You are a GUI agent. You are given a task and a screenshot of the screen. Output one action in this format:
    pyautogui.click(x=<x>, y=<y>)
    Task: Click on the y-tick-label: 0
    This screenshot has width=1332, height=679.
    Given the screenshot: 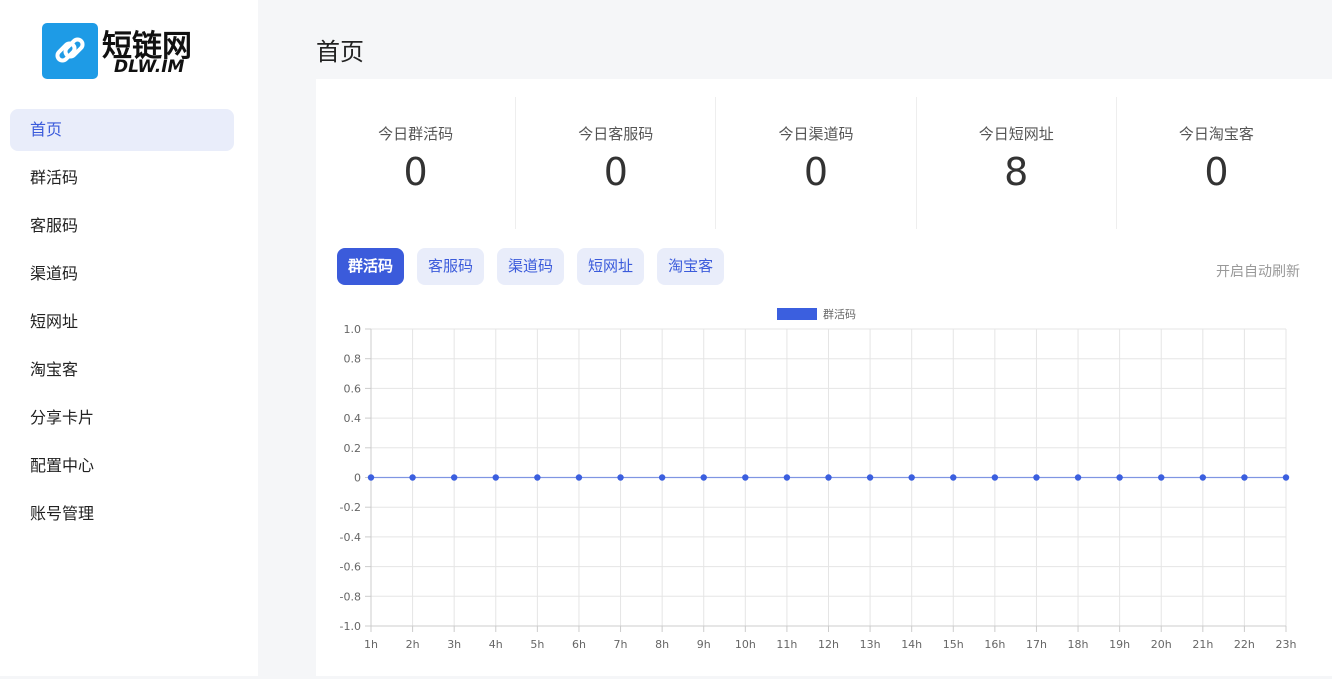 What is the action you would take?
    pyautogui.click(x=357, y=478)
    